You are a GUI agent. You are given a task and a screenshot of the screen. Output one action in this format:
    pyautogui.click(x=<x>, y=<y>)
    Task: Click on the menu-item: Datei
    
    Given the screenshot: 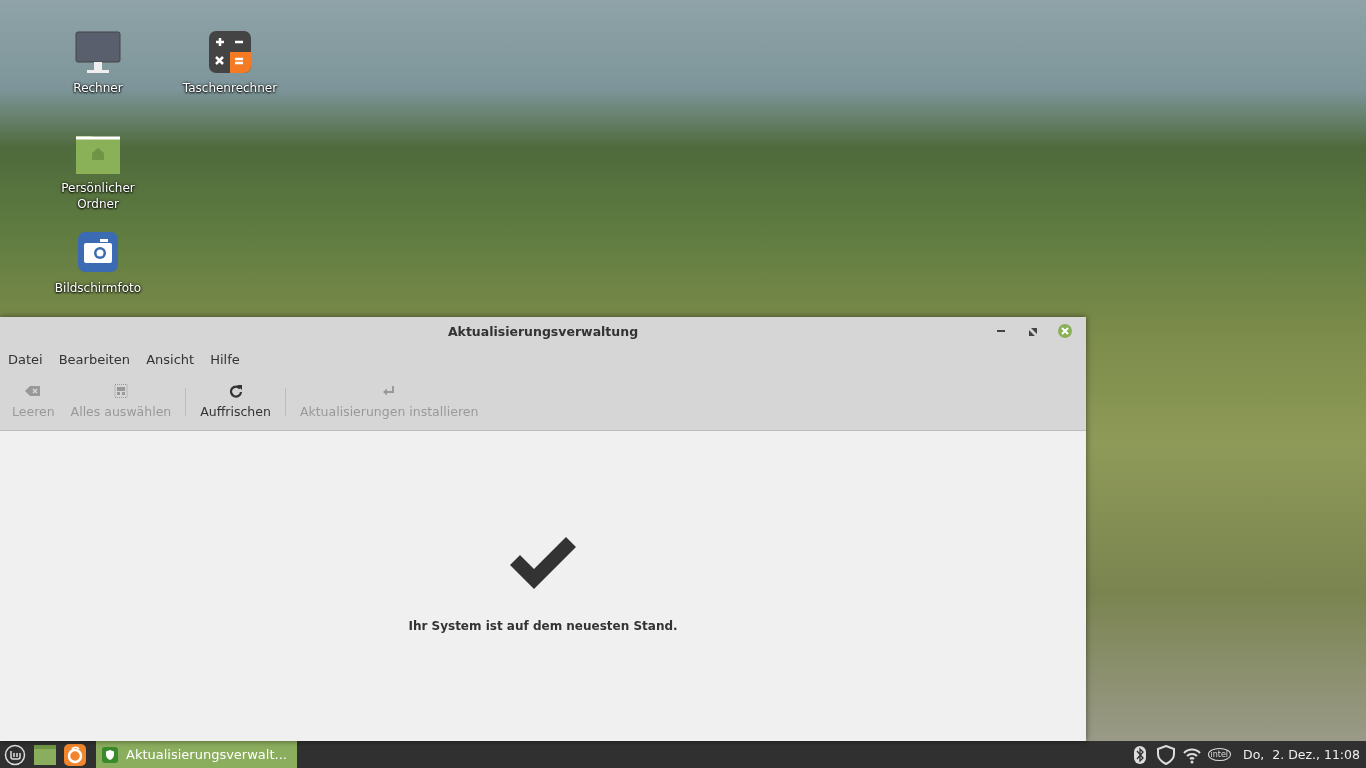 What is the action you would take?
    pyautogui.click(x=25, y=359)
    